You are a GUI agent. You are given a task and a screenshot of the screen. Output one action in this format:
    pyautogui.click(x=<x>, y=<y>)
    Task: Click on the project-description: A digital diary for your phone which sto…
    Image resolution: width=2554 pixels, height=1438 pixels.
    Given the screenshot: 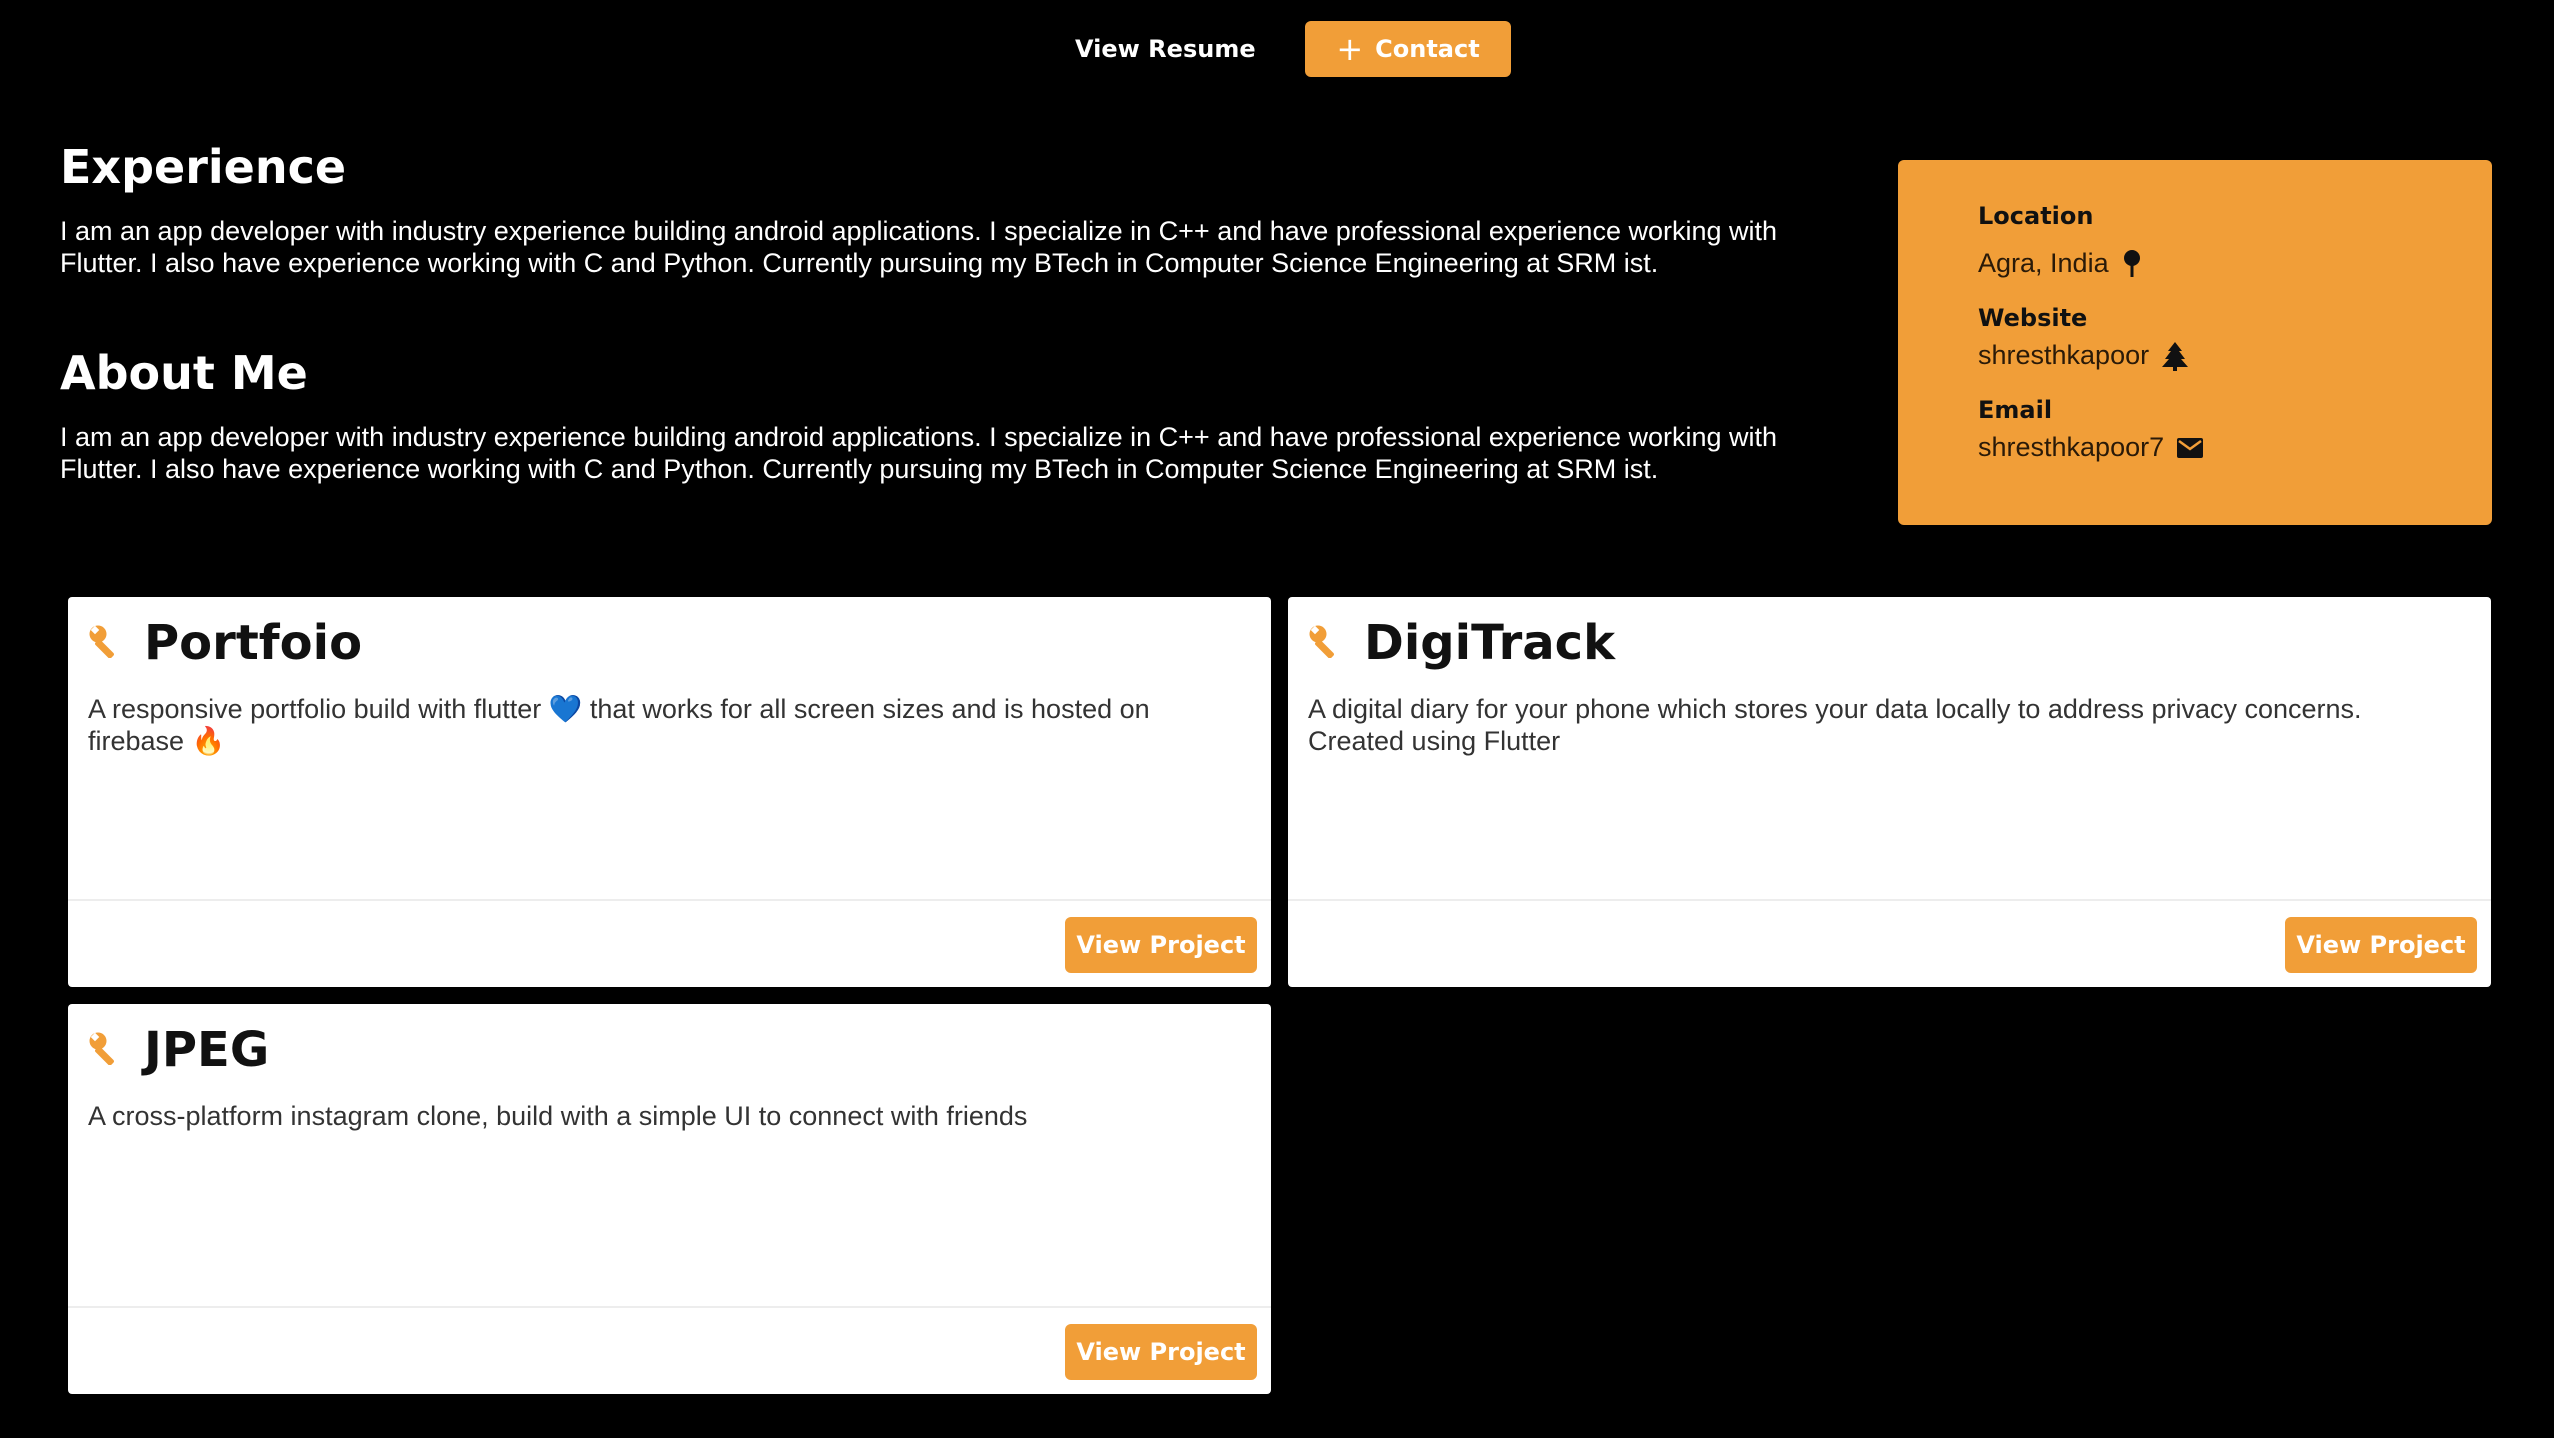 What is the action you would take?
    pyautogui.click(x=1835, y=725)
    